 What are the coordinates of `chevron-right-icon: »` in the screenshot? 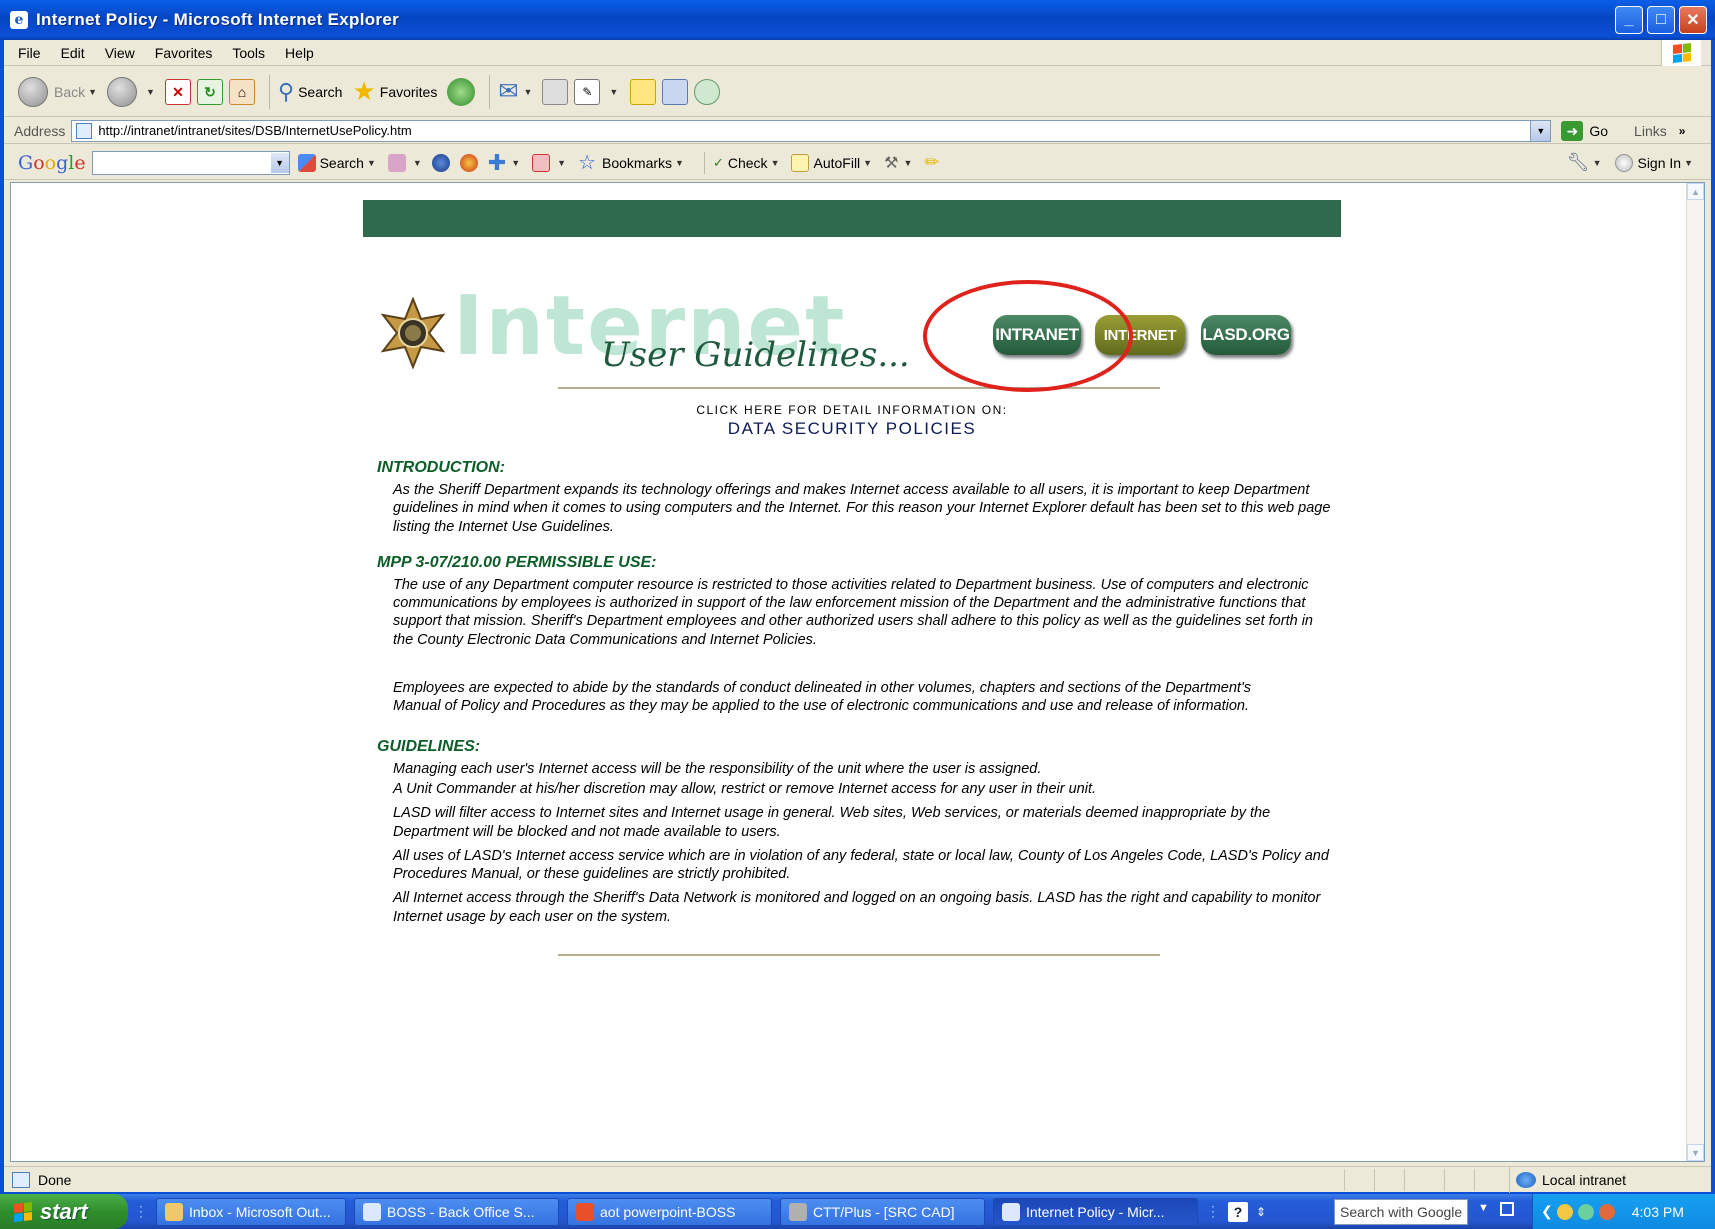 It's located at (1682, 131).